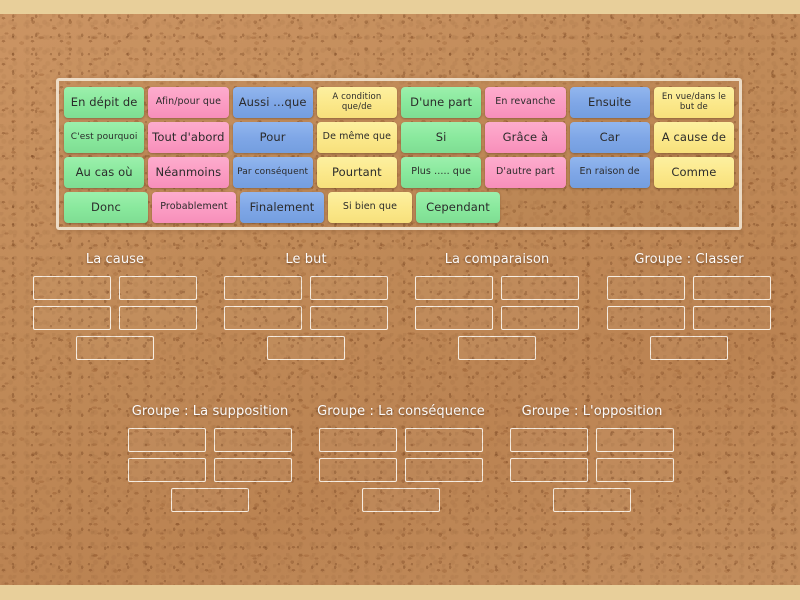 The height and width of the screenshot is (600, 800). Describe the element at coordinates (693, 137) in the screenshot. I see `word-tile: A cause de` at that location.